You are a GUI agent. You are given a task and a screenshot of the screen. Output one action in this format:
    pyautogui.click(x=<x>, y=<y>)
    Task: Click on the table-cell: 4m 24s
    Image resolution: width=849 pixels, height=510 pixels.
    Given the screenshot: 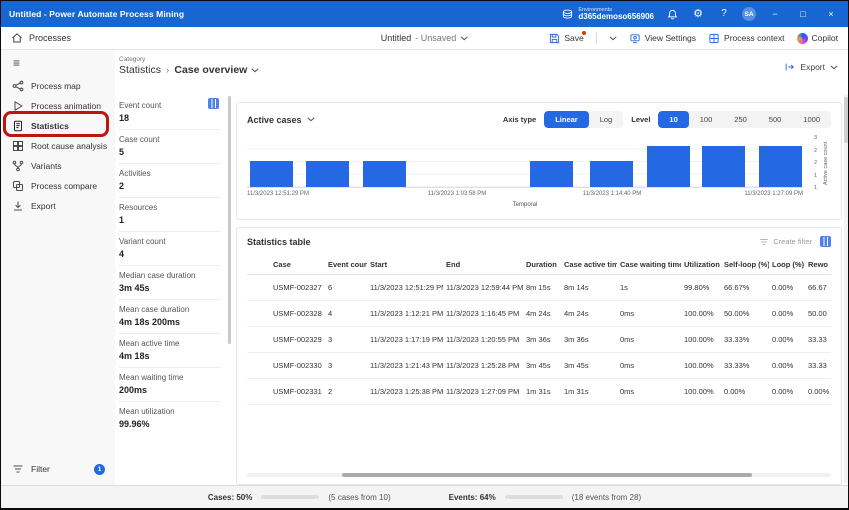 What is the action you would take?
    pyautogui.click(x=589, y=313)
    